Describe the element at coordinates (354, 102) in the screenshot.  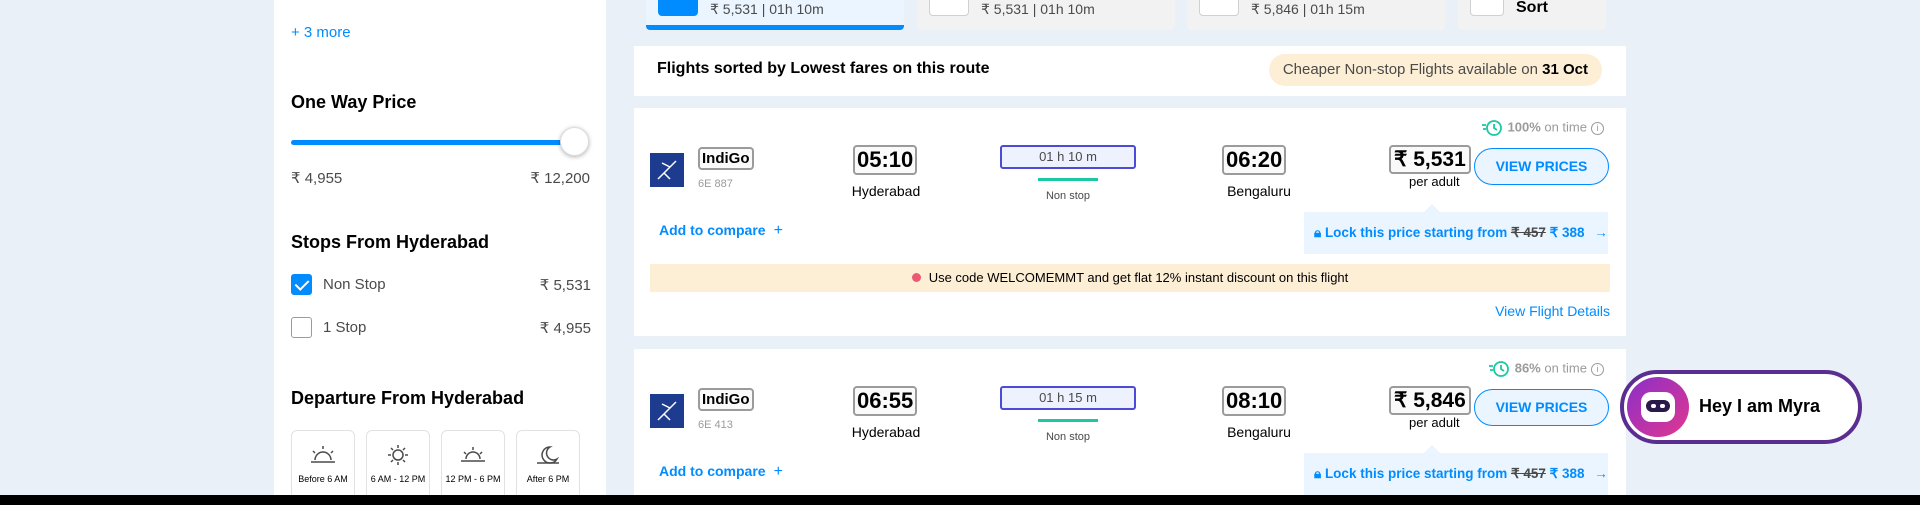
I see `one-way-price-heading: One Way Price` at that location.